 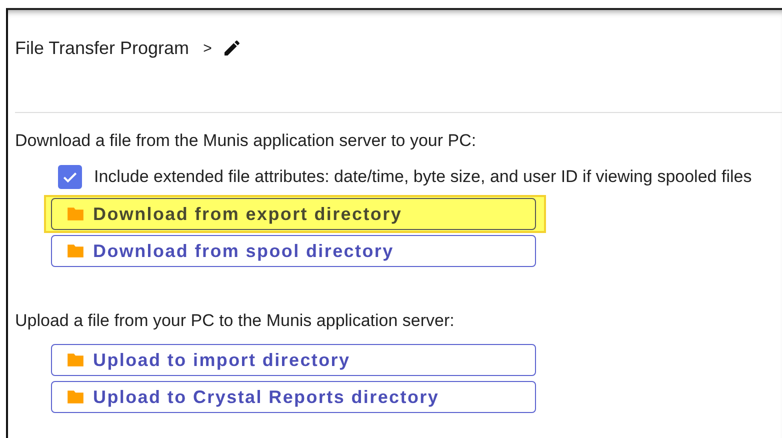 What do you see at coordinates (232, 48) in the screenshot?
I see `pencil-icon` at bounding box center [232, 48].